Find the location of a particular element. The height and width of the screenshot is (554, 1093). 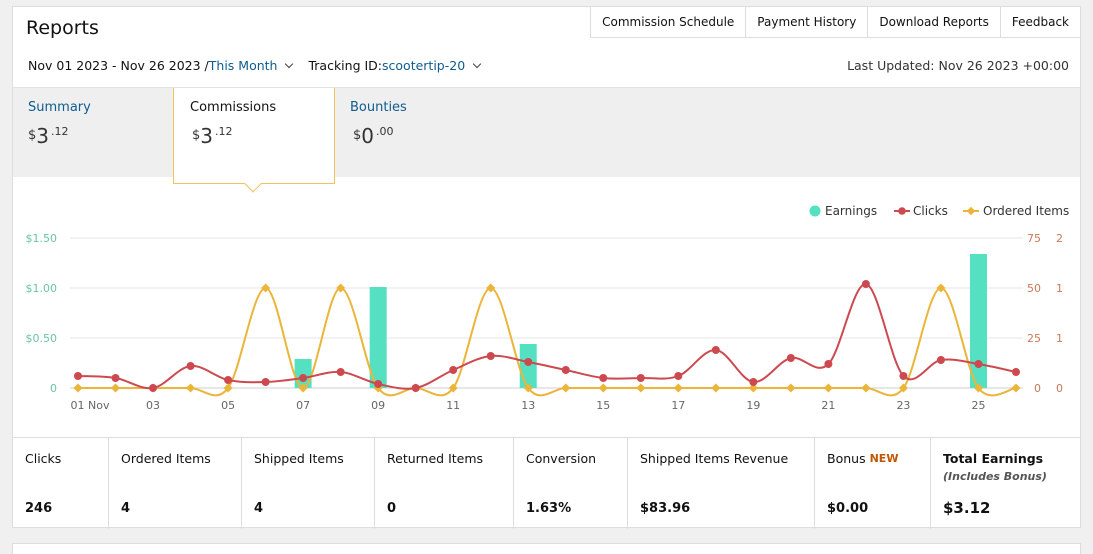

metric-total-earnings: Total Earnings (Includes Bonus) $3.12 is located at coordinates (1005, 483).